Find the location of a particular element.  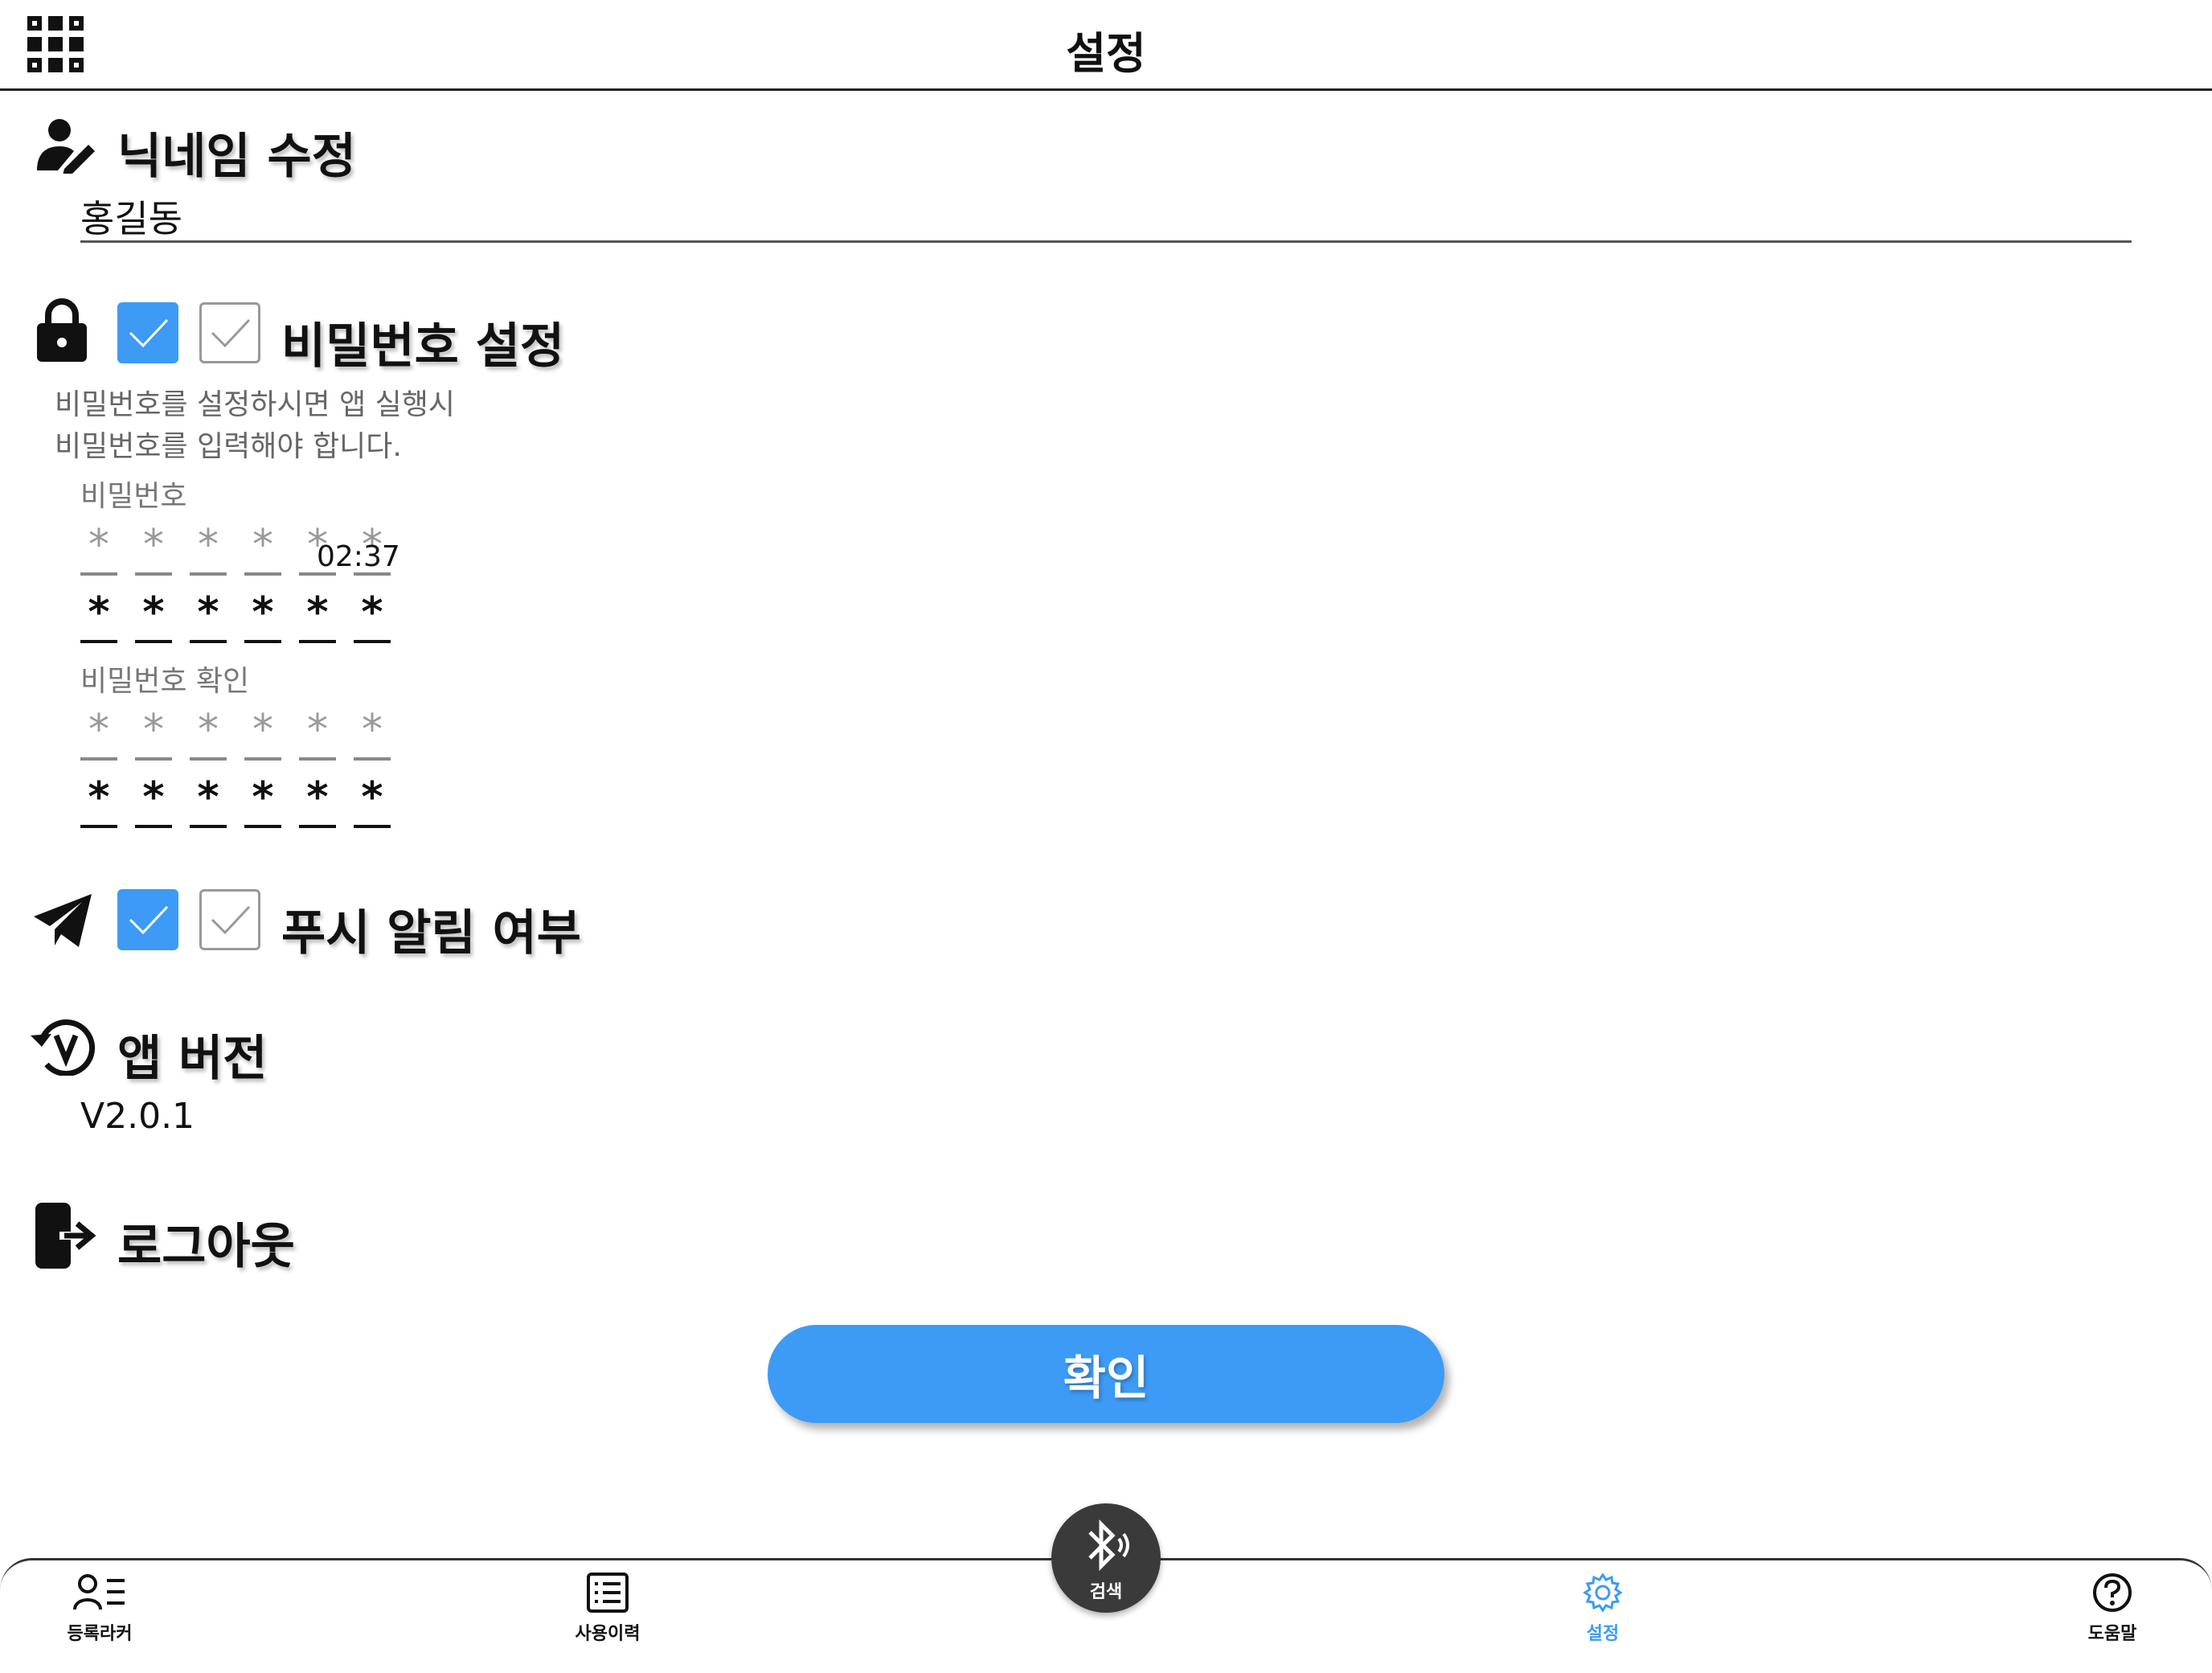

nav-label: 도움말 is located at coordinates (2112, 1634).